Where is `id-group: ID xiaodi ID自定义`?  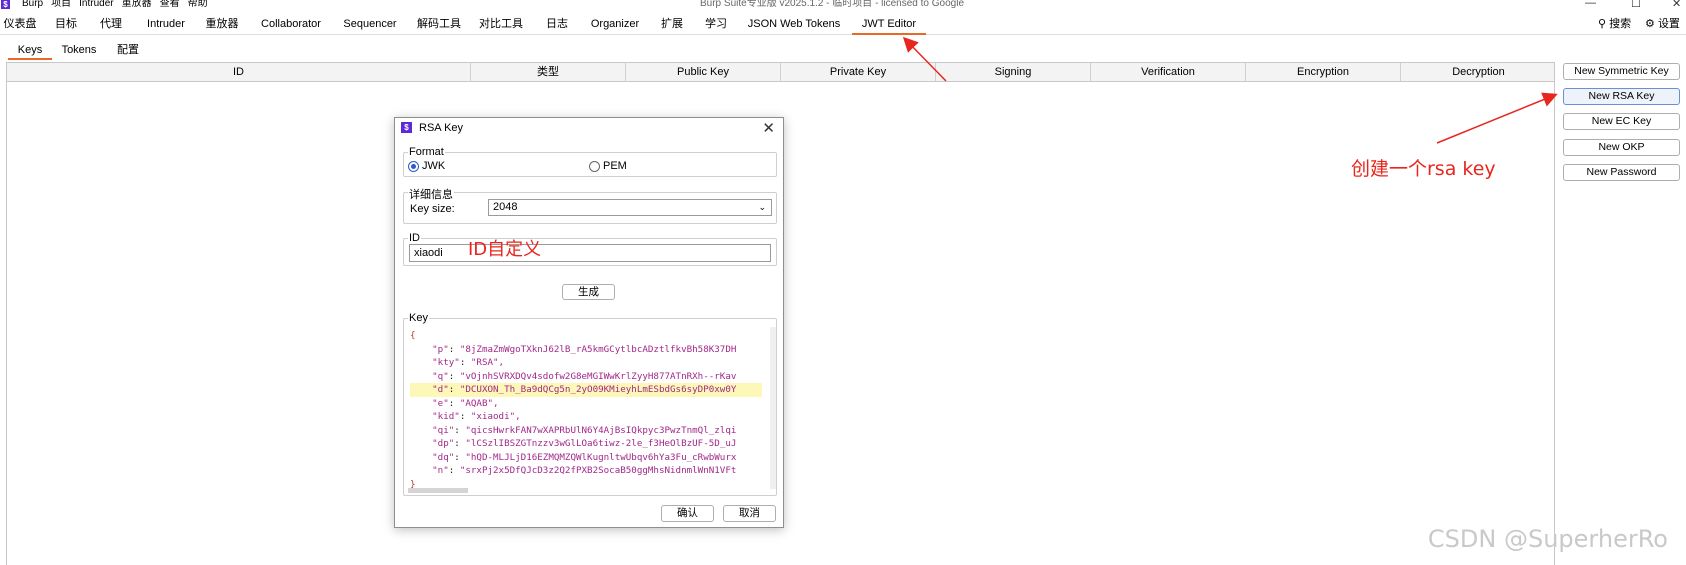
id-group: ID xiaodi ID自定义 is located at coordinates (590, 249).